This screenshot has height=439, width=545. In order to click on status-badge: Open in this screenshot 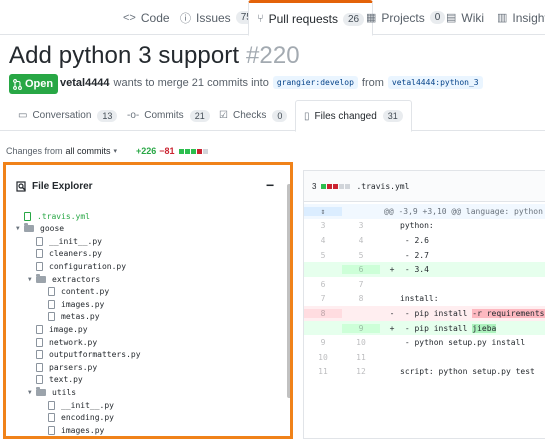, I will do `click(34, 84)`.